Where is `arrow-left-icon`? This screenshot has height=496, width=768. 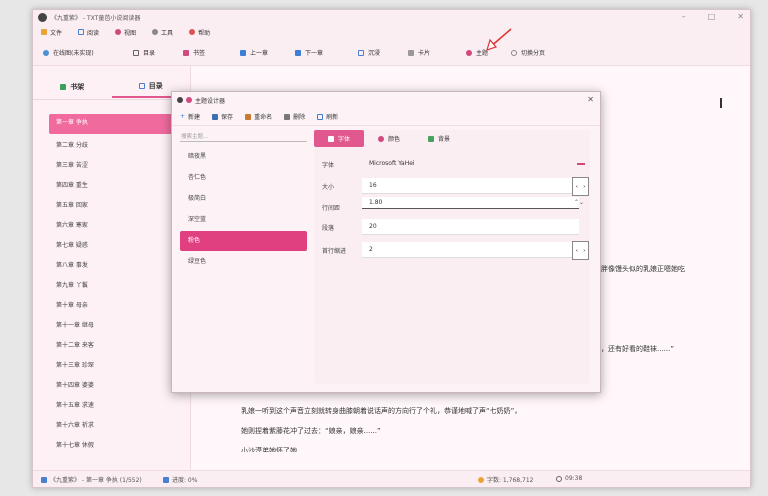
arrow-left-icon is located at coordinates (243, 52).